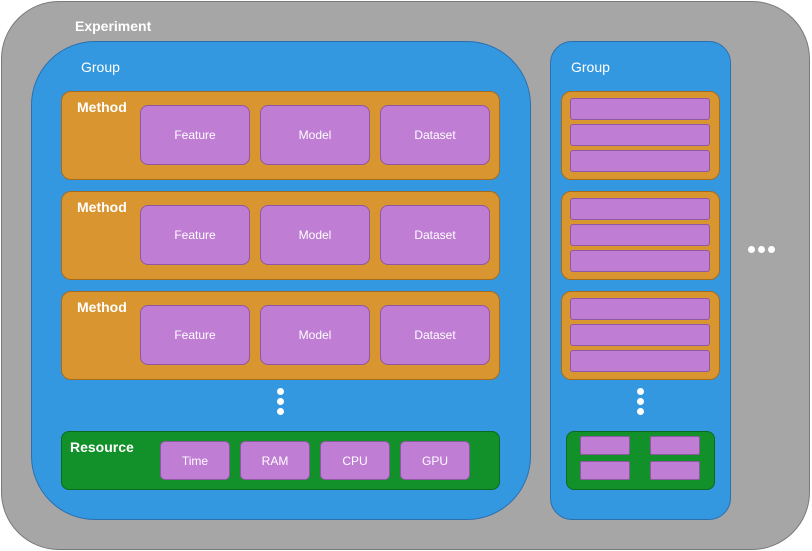  Describe the element at coordinates (590, 67) in the screenshot. I see `group-side-label: Group` at that location.